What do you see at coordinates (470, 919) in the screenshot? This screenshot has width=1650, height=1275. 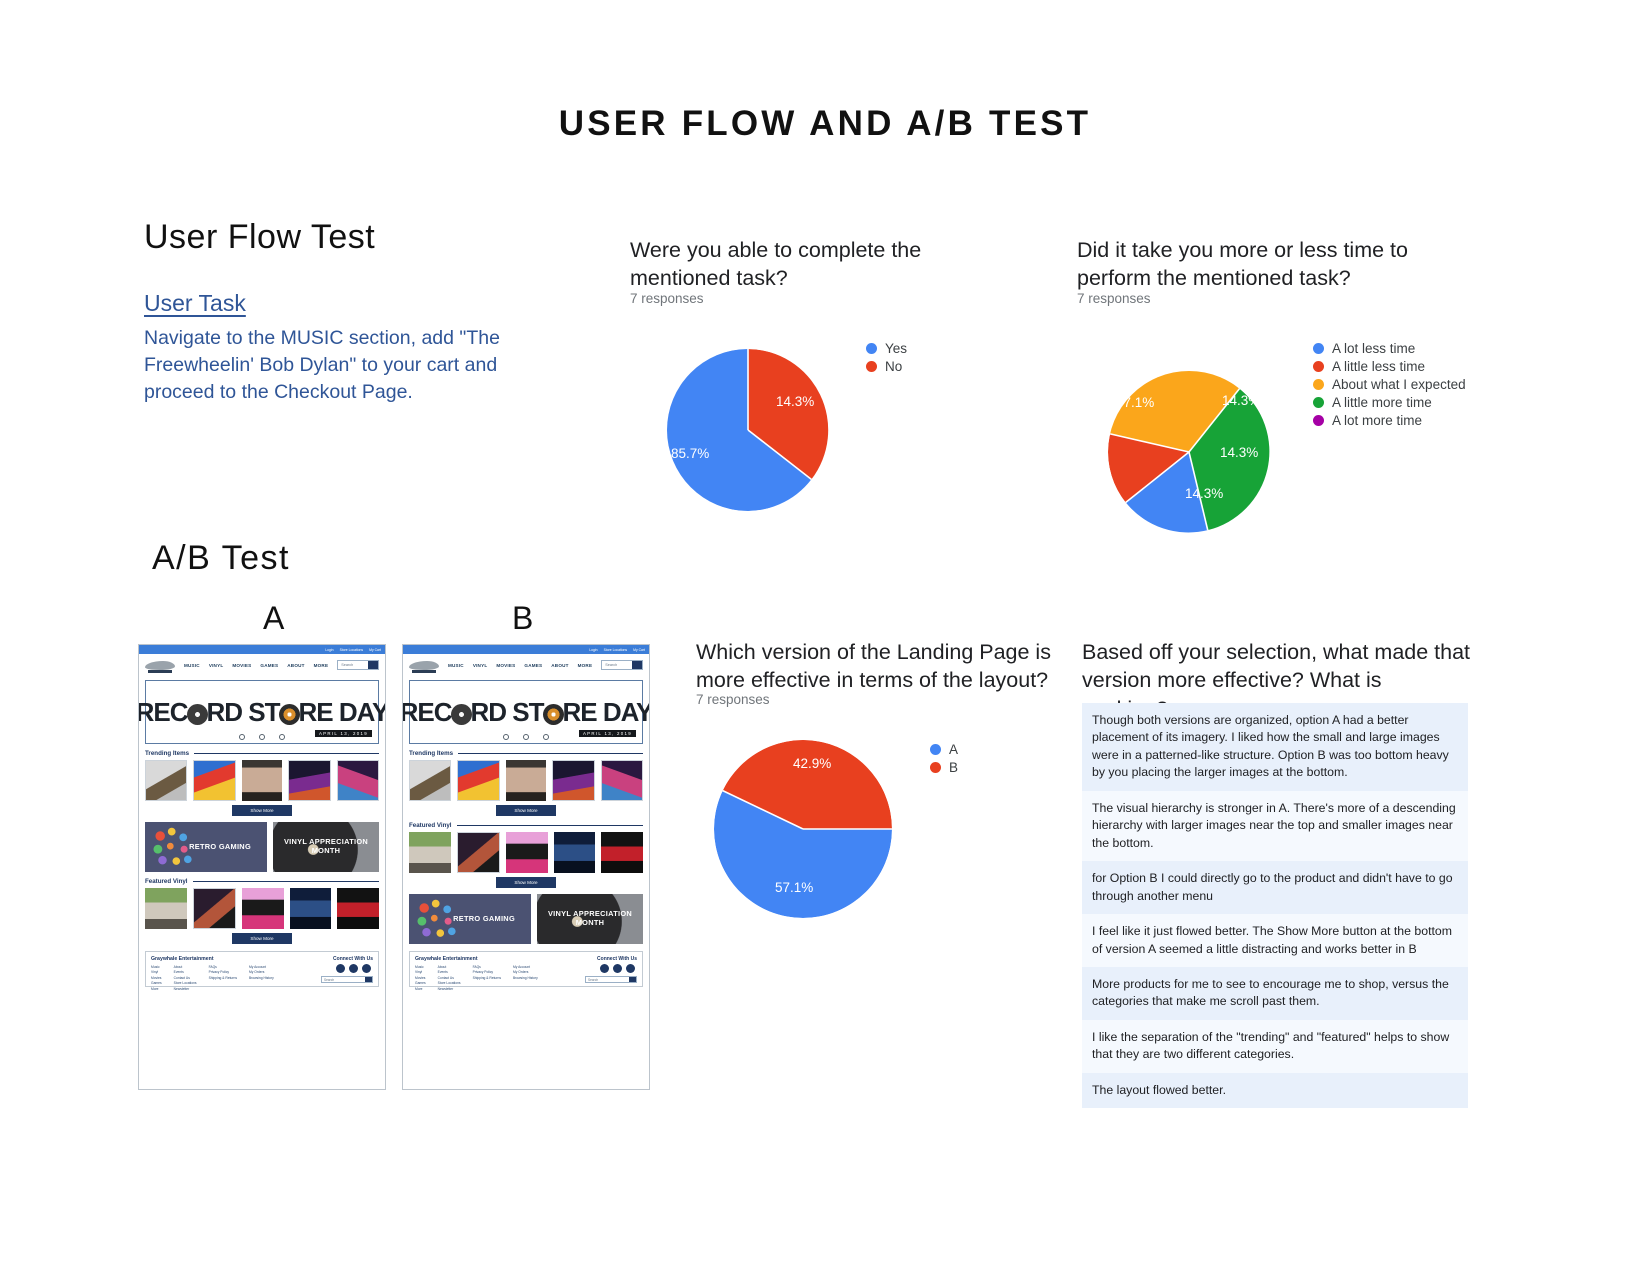 I see `mock-b-promo-retro-gaming: RETRO GAMING` at bounding box center [470, 919].